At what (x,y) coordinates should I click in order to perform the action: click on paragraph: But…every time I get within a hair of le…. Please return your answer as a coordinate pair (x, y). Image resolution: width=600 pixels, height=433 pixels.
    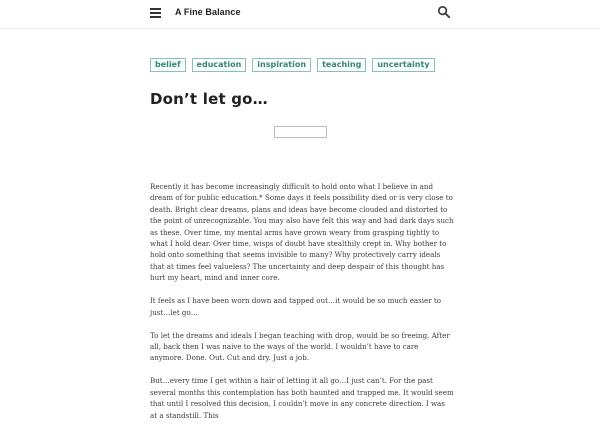
    Looking at the image, I should click on (302, 398).